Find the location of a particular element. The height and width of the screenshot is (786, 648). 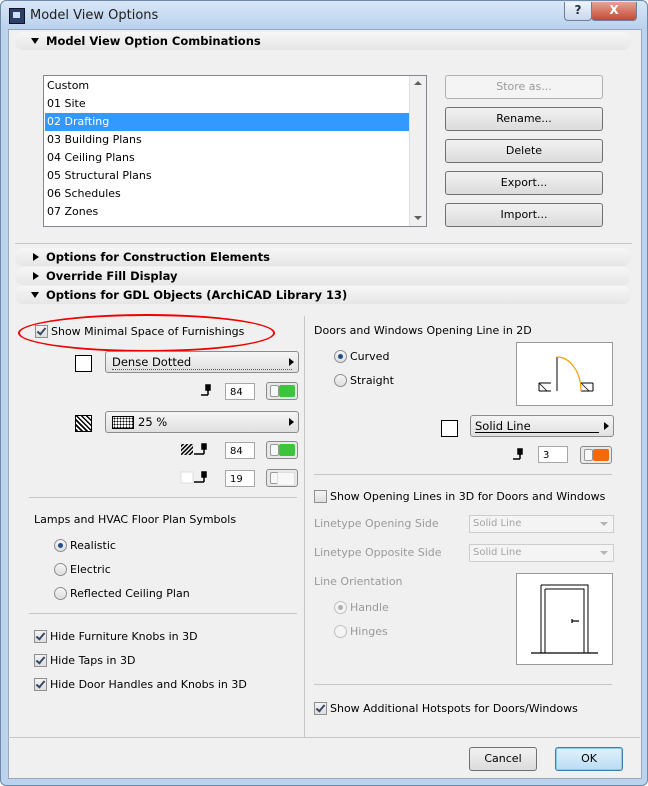

scroll-down-arrow-icon is located at coordinates (418, 218).